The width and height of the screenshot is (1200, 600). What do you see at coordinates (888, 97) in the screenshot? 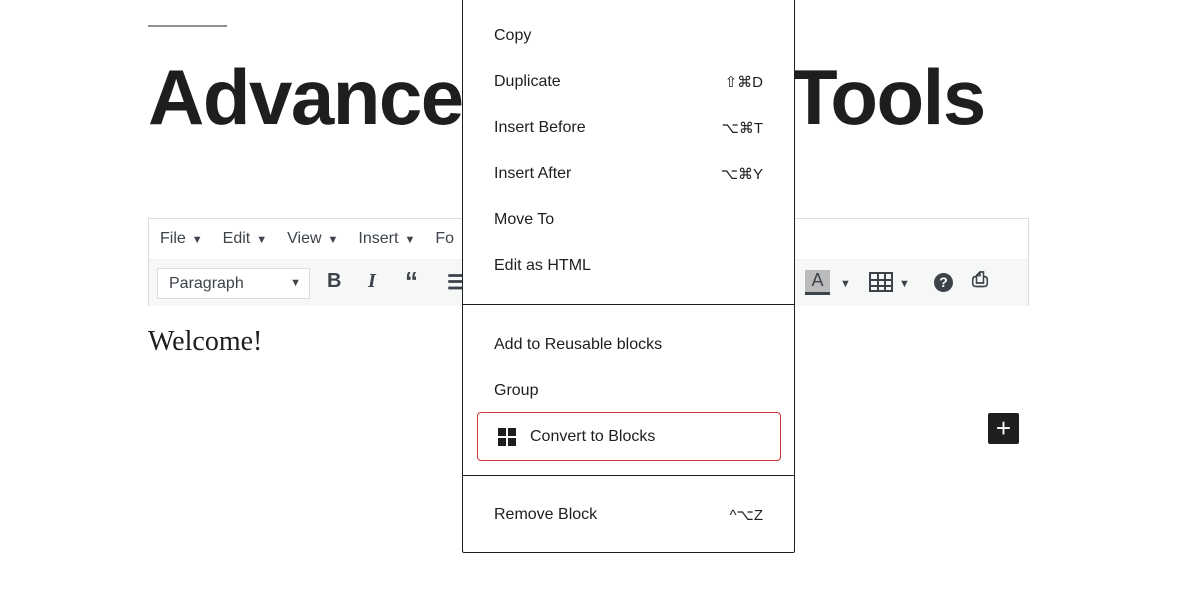
I see `post-title-end: Tools` at bounding box center [888, 97].